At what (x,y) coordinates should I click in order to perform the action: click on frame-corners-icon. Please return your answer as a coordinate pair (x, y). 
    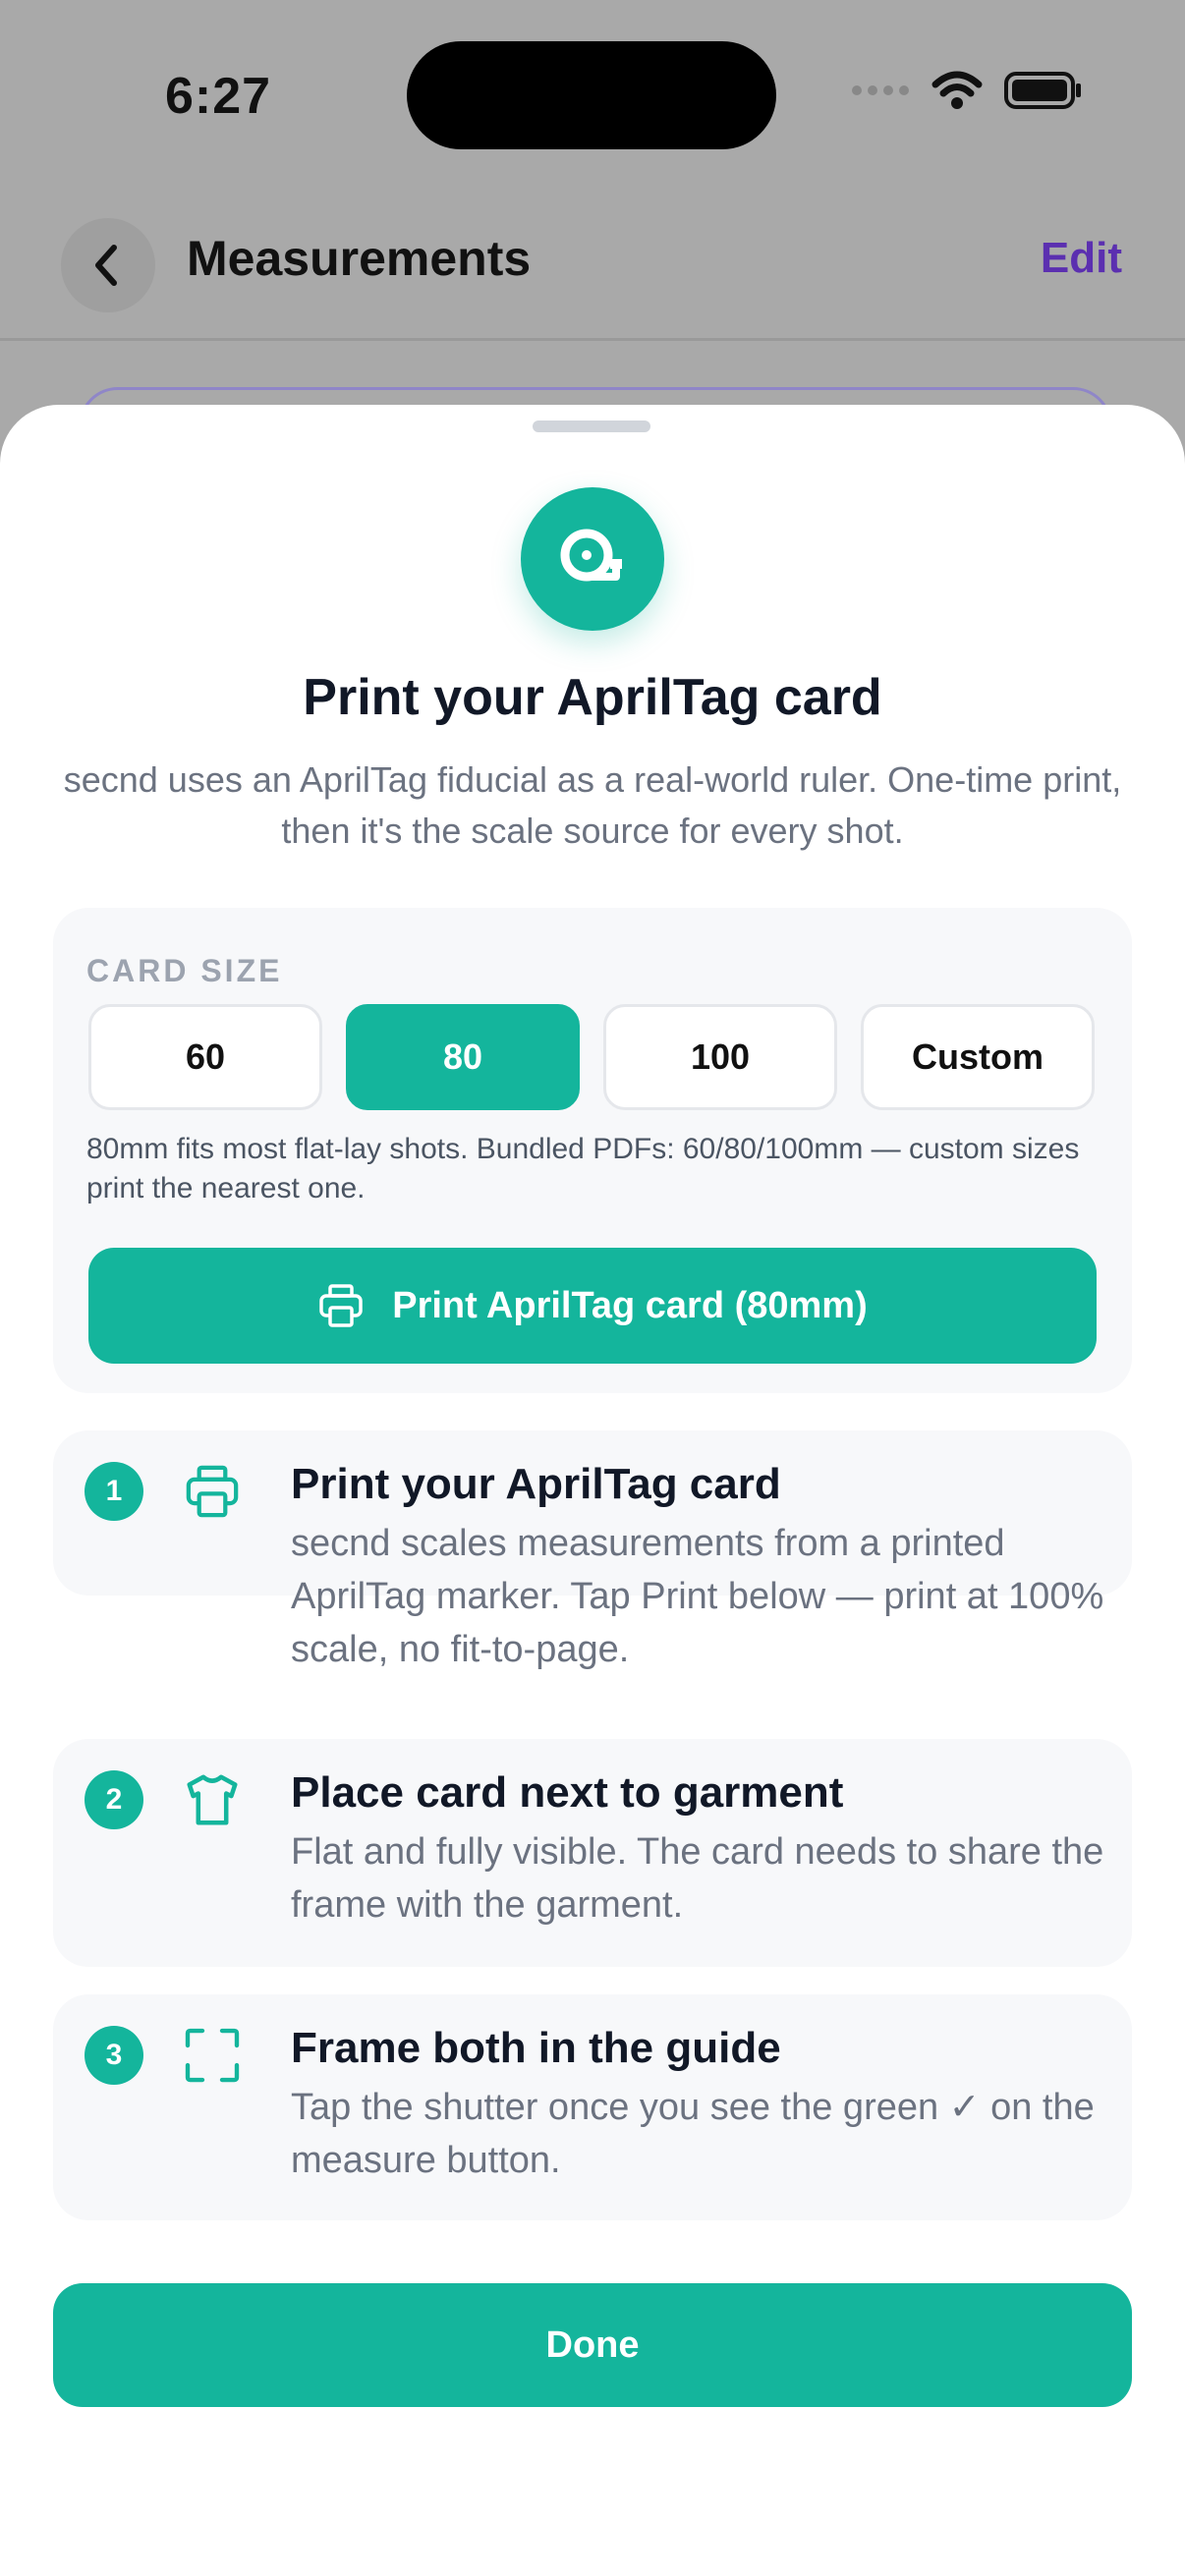
    Looking at the image, I should click on (213, 2055).